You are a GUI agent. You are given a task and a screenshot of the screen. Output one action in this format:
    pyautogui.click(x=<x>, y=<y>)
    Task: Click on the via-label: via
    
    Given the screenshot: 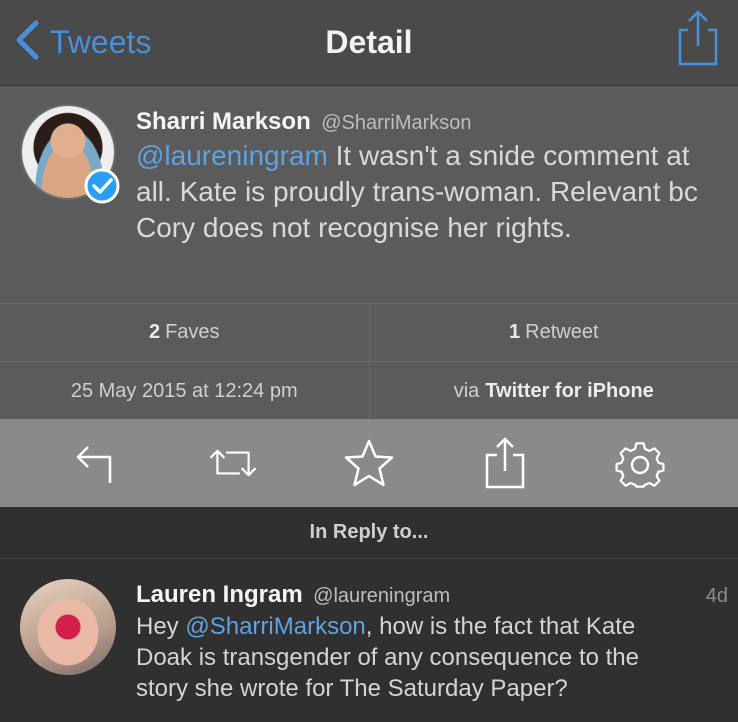 What is the action you would take?
    pyautogui.click(x=466, y=390)
    